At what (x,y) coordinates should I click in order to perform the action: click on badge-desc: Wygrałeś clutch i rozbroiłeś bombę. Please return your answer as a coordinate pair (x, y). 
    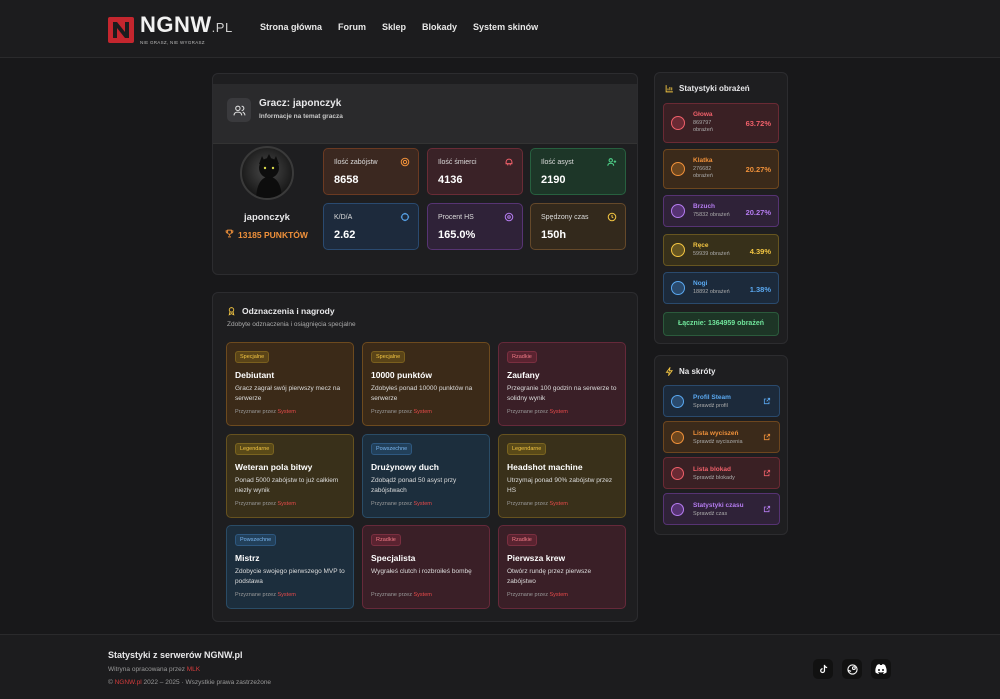
    Looking at the image, I should click on (421, 571).